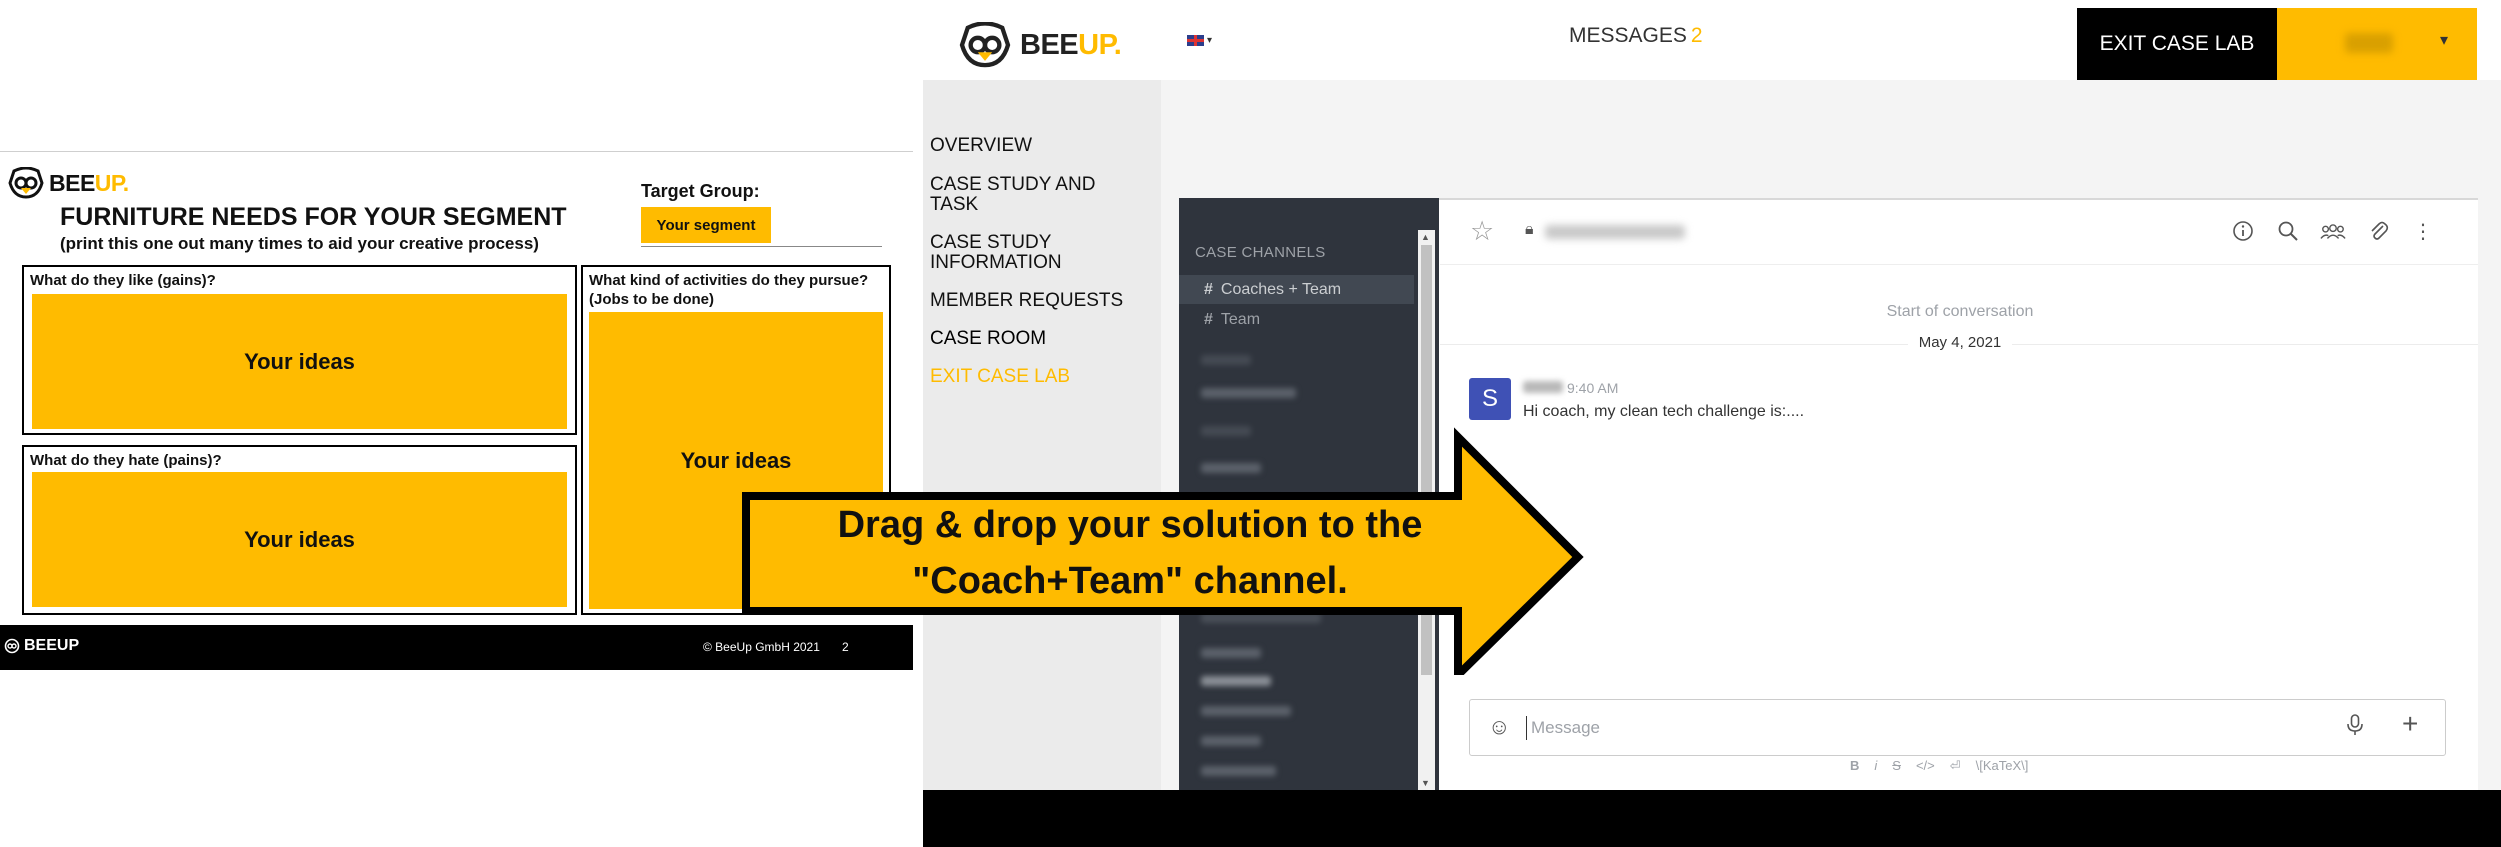 Image resolution: width=2501 pixels, height=847 pixels. I want to click on language-selector: ▾, so click(1199, 40).